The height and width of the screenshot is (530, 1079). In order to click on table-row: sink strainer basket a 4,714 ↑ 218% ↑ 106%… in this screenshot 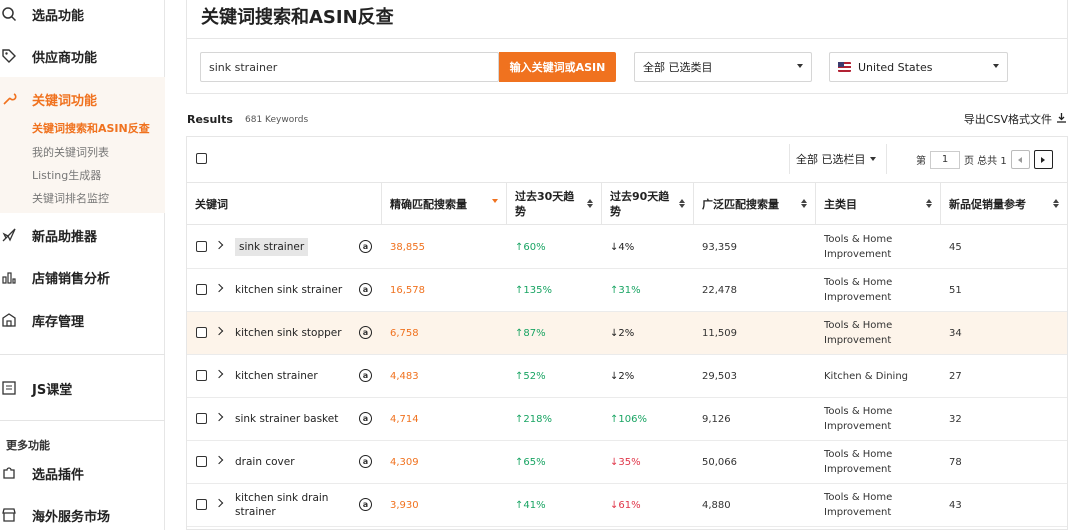, I will do `click(627, 419)`.